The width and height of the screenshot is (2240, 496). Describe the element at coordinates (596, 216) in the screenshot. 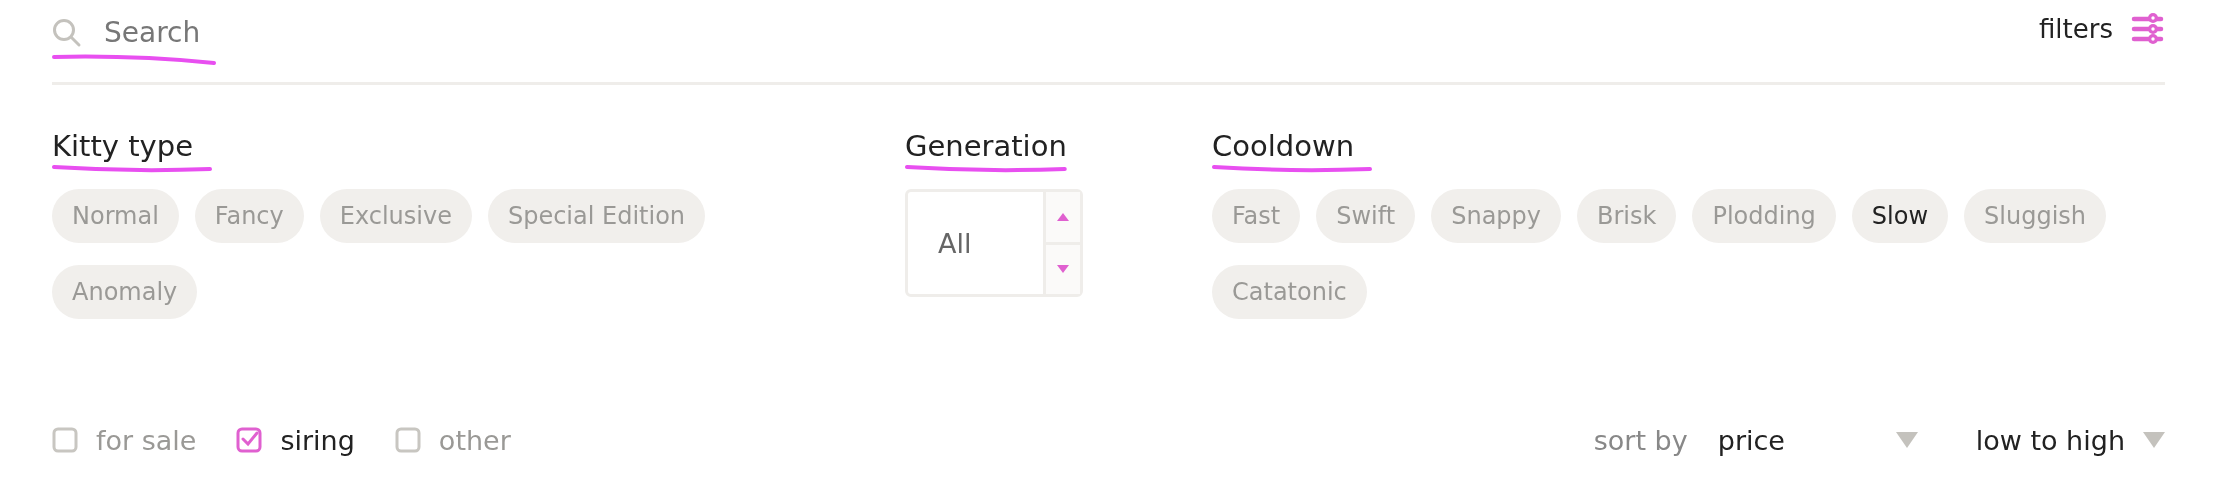

I see `filter-chip: Special Edition` at that location.